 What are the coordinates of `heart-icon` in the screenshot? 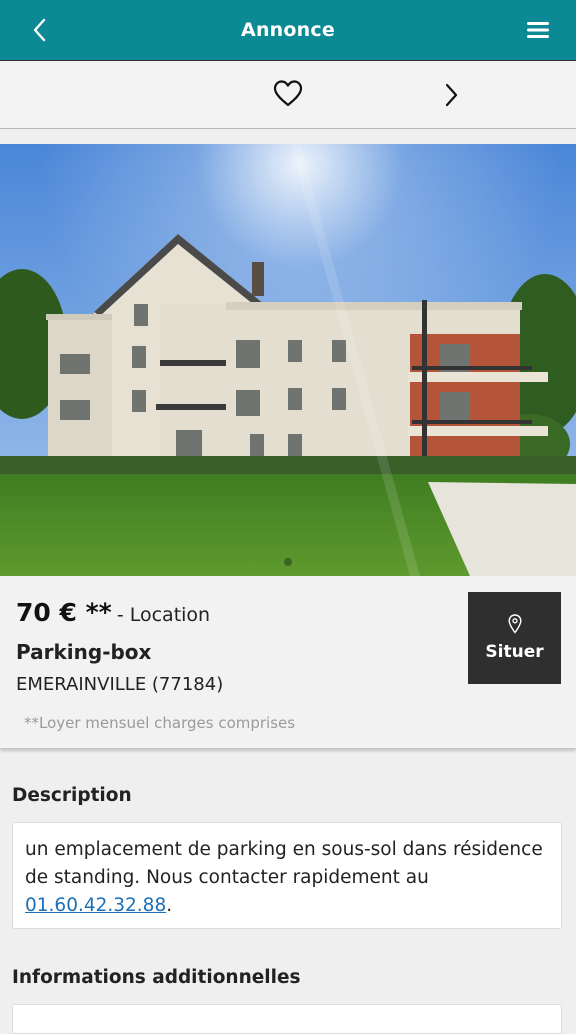 It's located at (288, 93).